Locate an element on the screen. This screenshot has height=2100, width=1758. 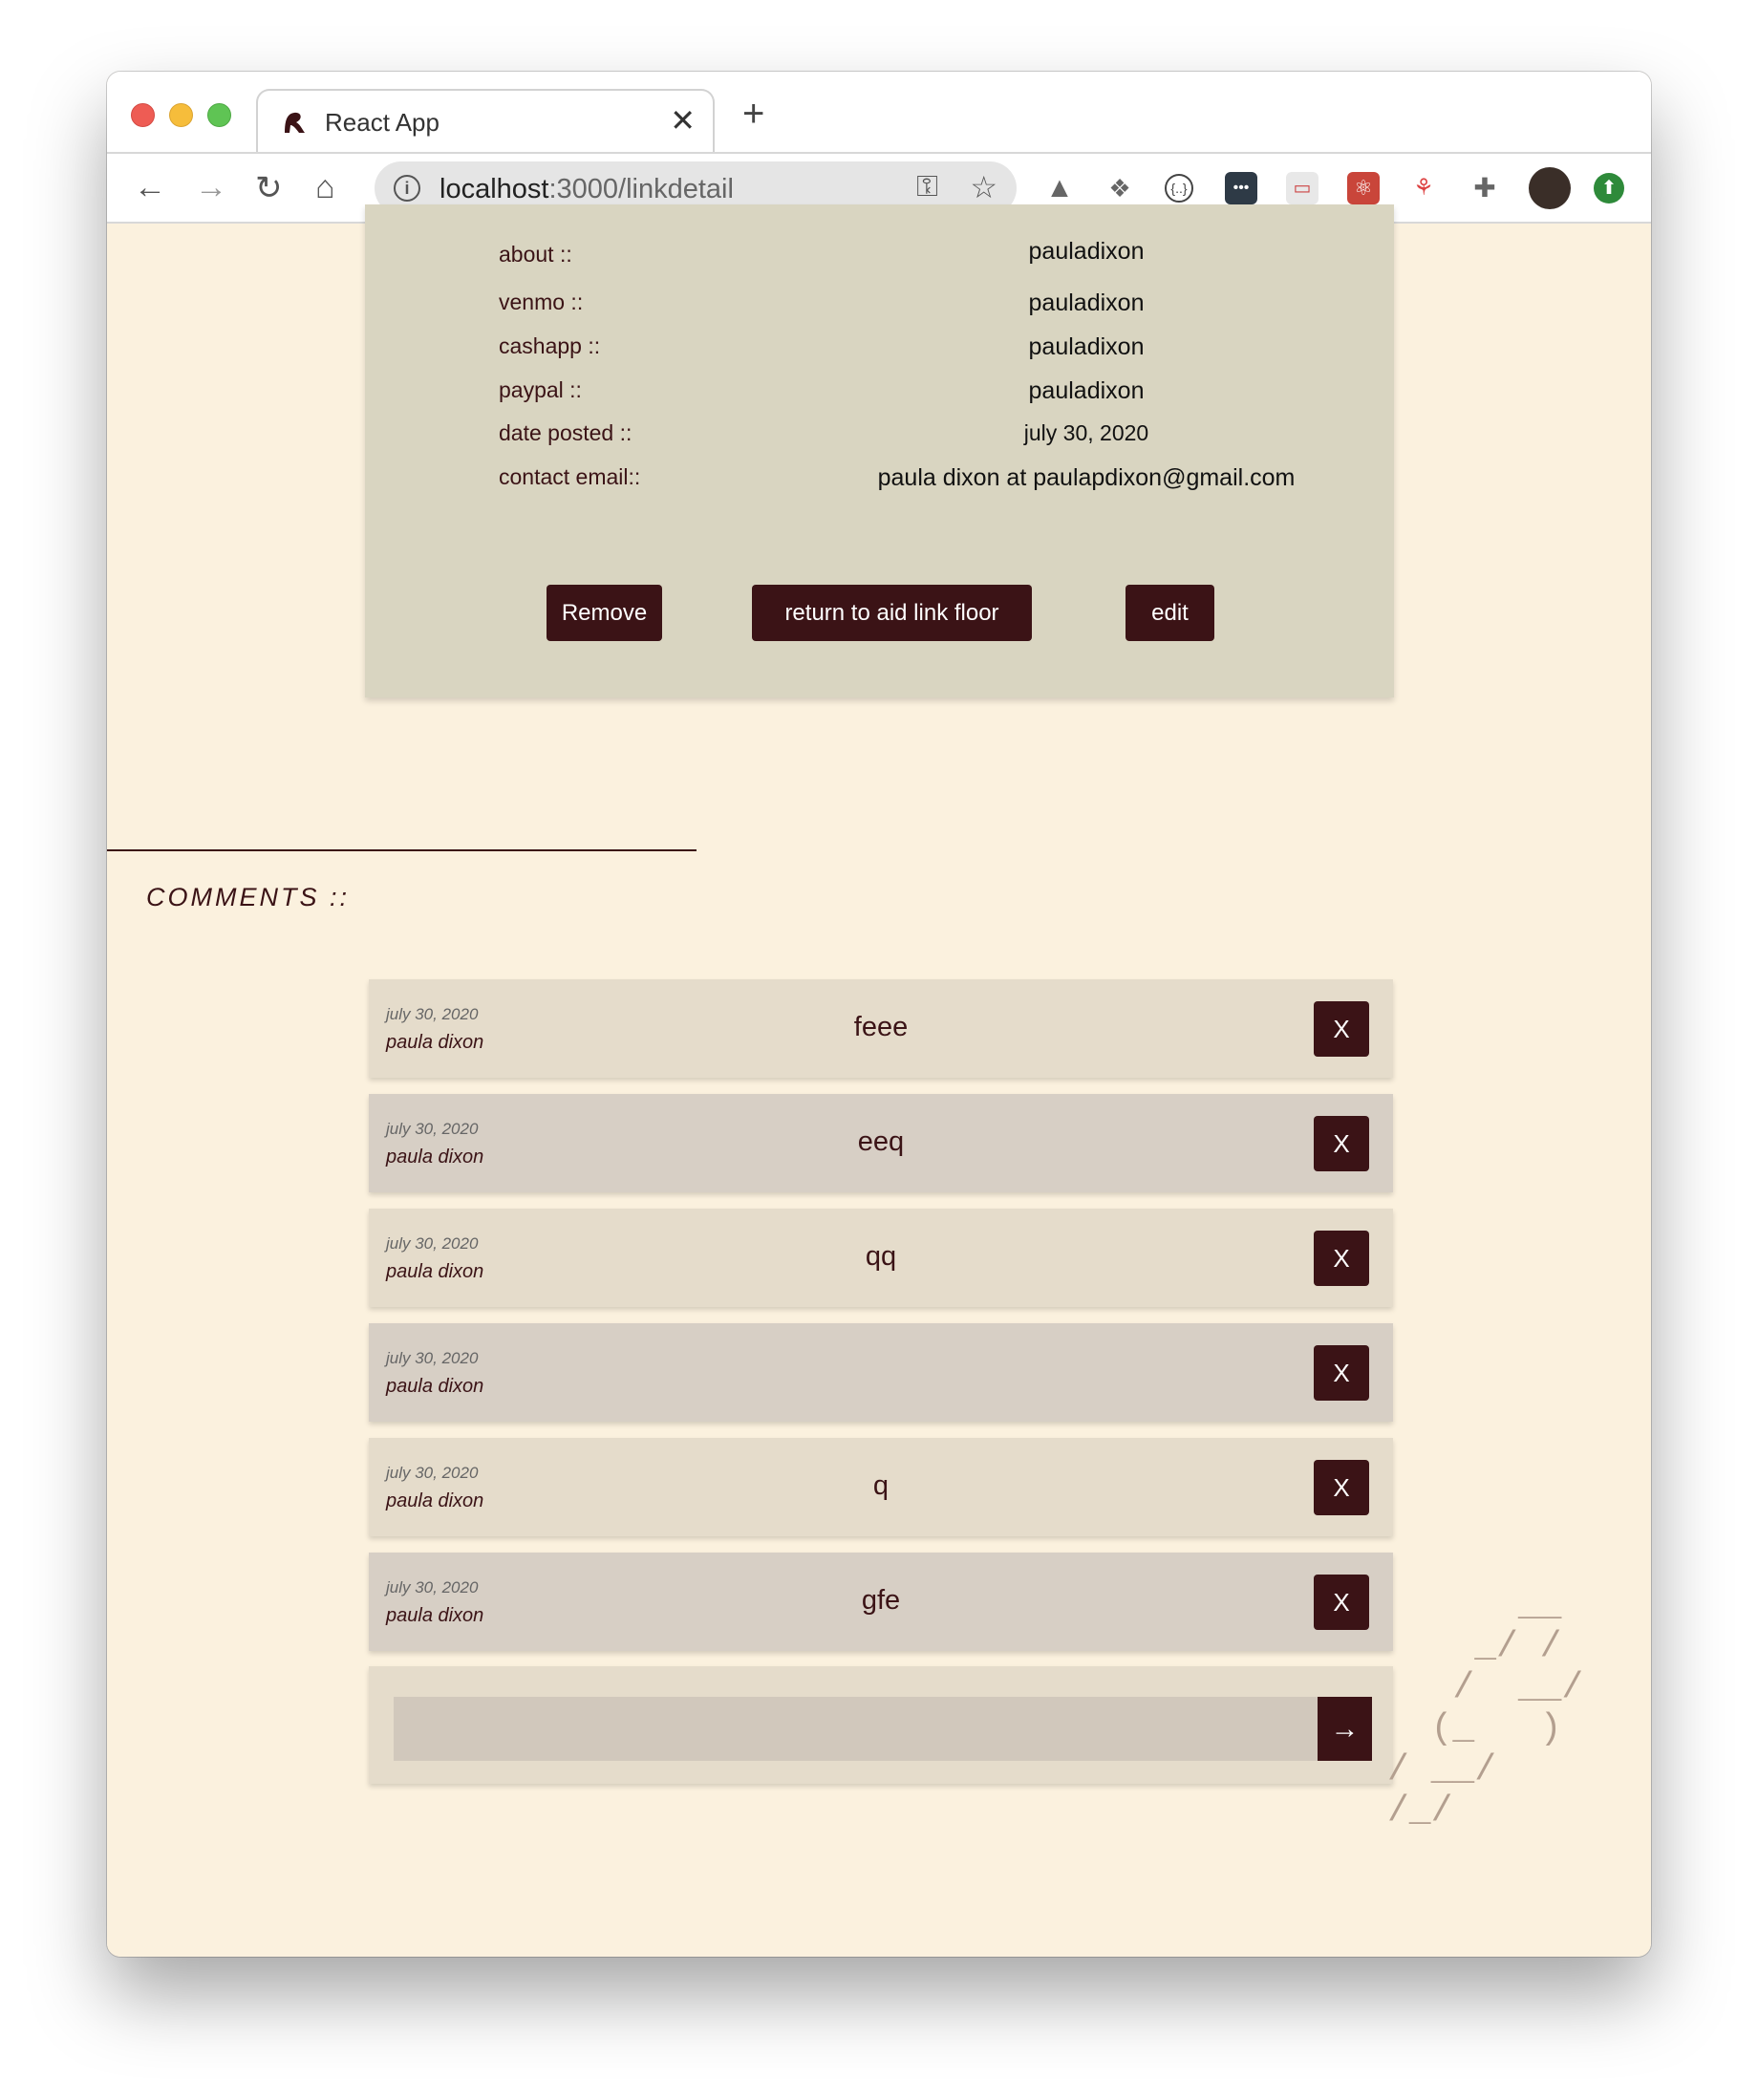
tab-title: React App is located at coordinates (382, 122).